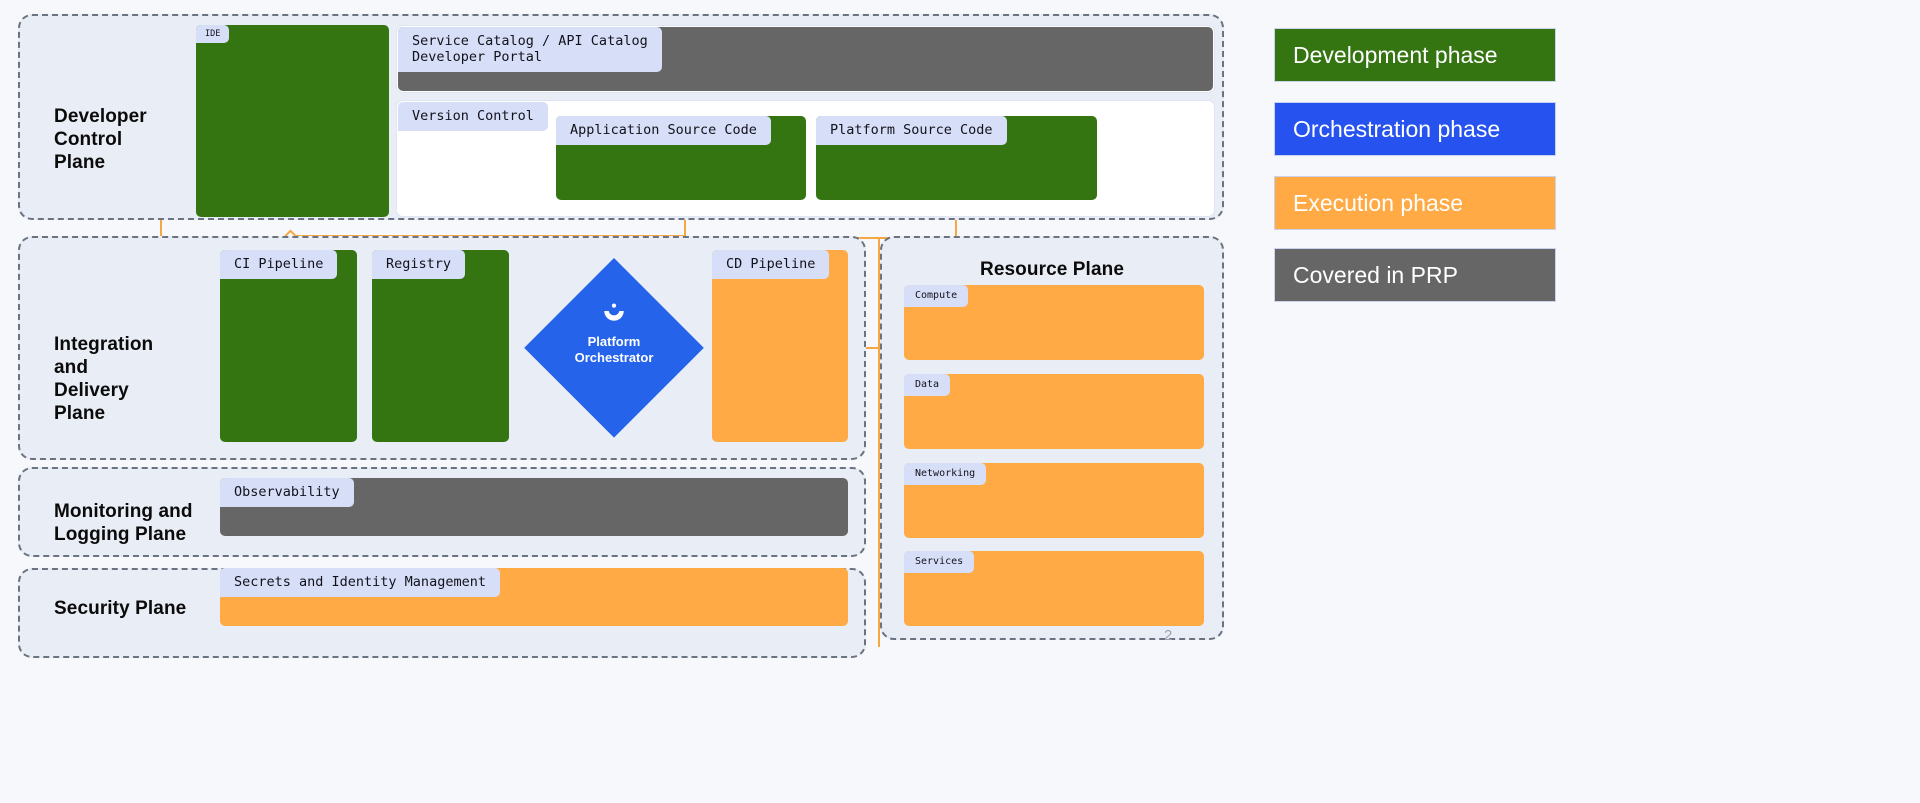  I want to click on legend-item-development-phase: Development phase, so click(1415, 55).